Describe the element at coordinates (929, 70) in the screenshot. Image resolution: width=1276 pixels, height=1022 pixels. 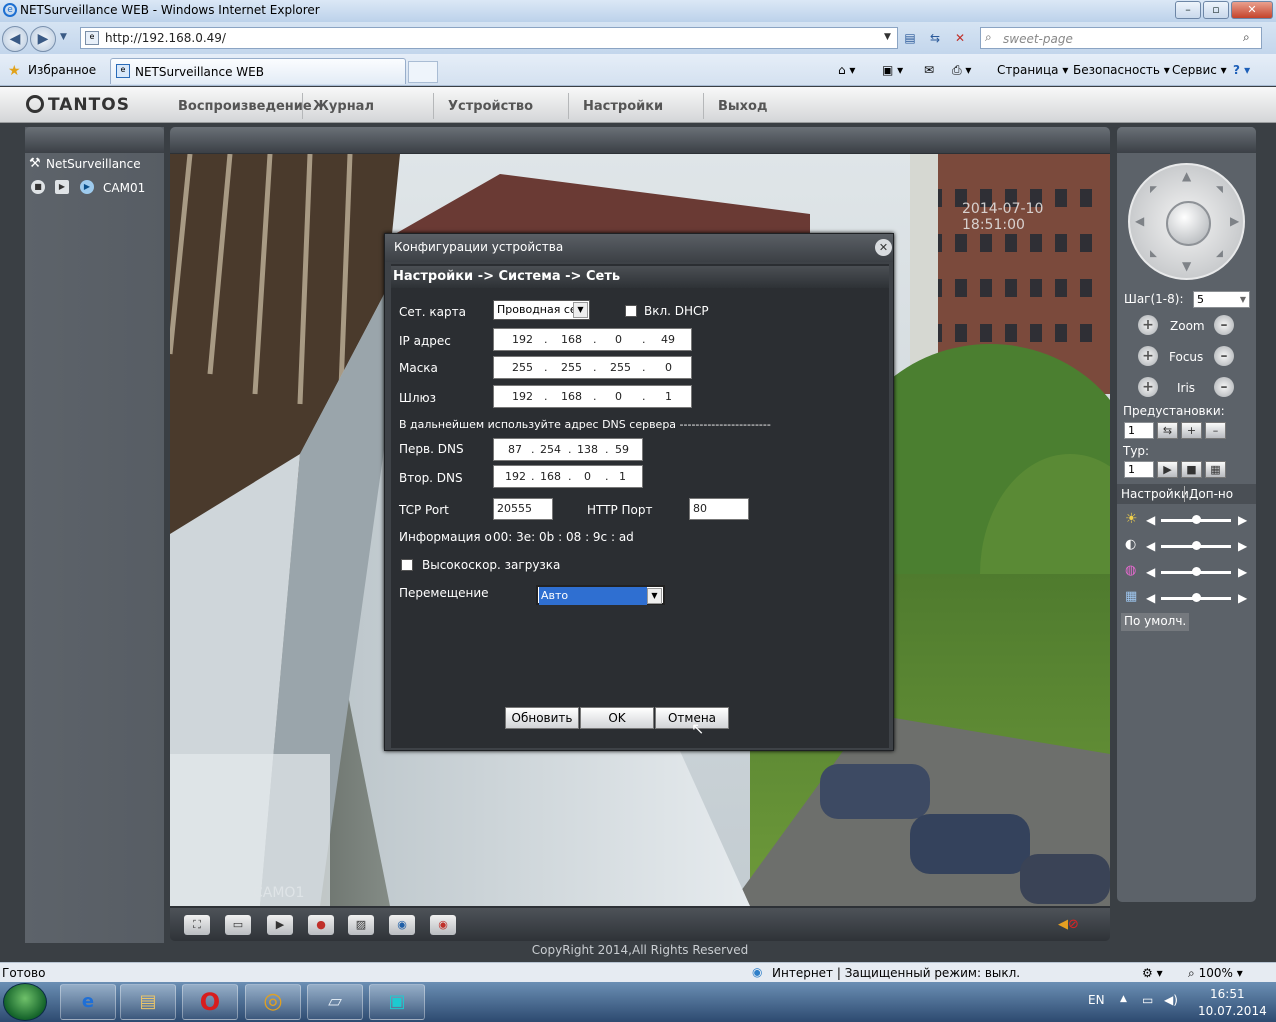
I see `mail-icon: ✉` at that location.